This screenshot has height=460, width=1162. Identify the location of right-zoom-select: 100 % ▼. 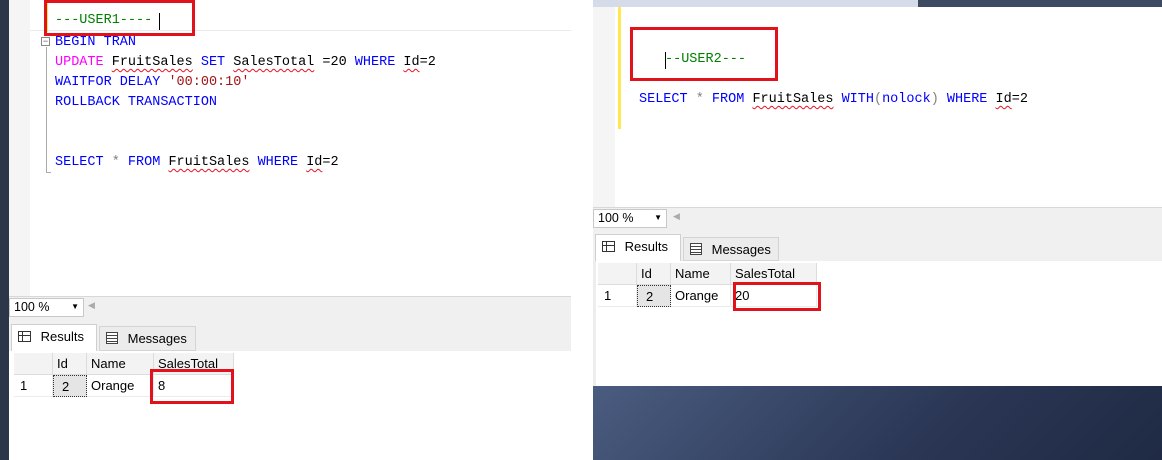
(630, 218).